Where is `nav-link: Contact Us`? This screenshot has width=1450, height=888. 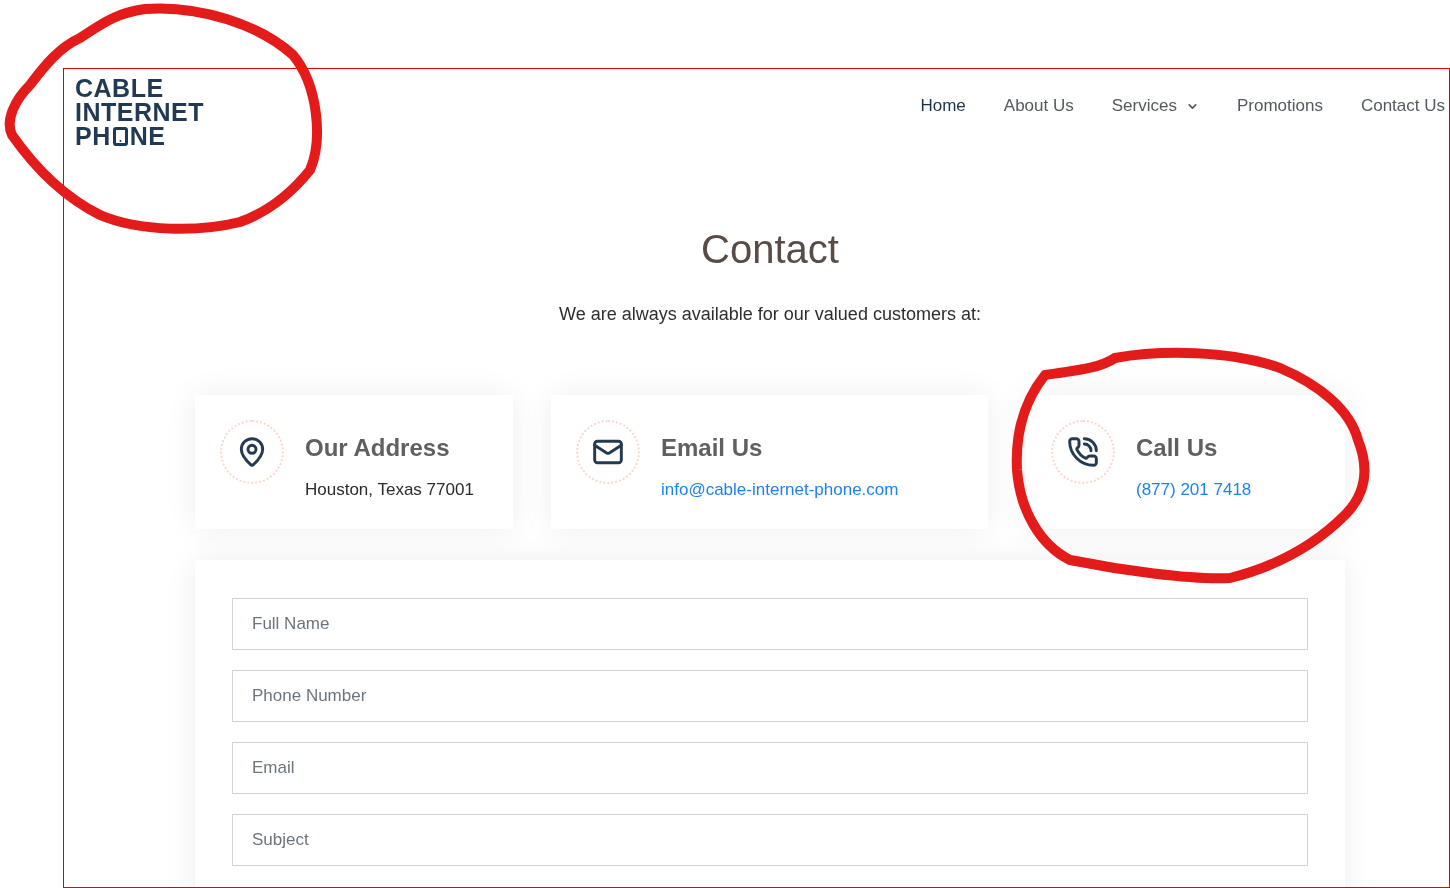 nav-link: Contact Us is located at coordinates (1402, 106).